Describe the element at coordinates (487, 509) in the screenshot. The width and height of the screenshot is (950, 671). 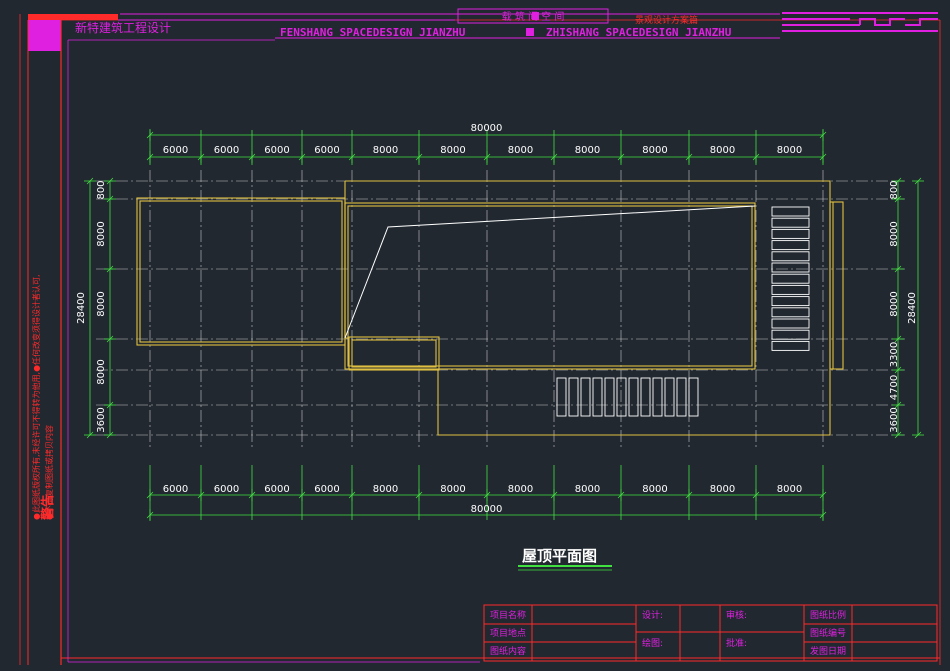
I see `dim-label-bottom-total: 80000` at that location.